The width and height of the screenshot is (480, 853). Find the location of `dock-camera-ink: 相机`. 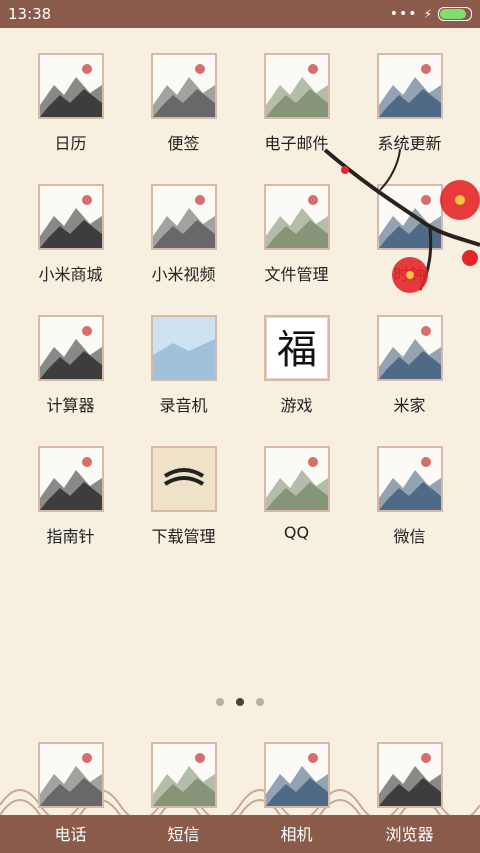

dock-camera-ink: 相机 is located at coordinates (296, 793).